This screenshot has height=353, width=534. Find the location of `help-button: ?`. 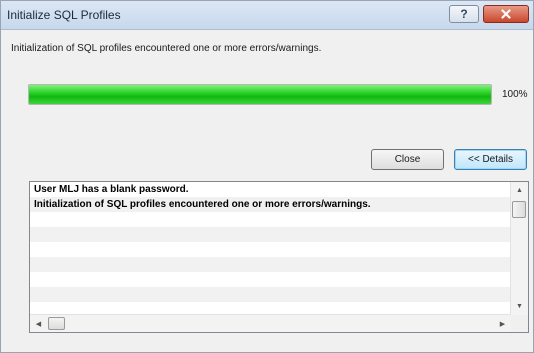

help-button: ? is located at coordinates (464, 14).